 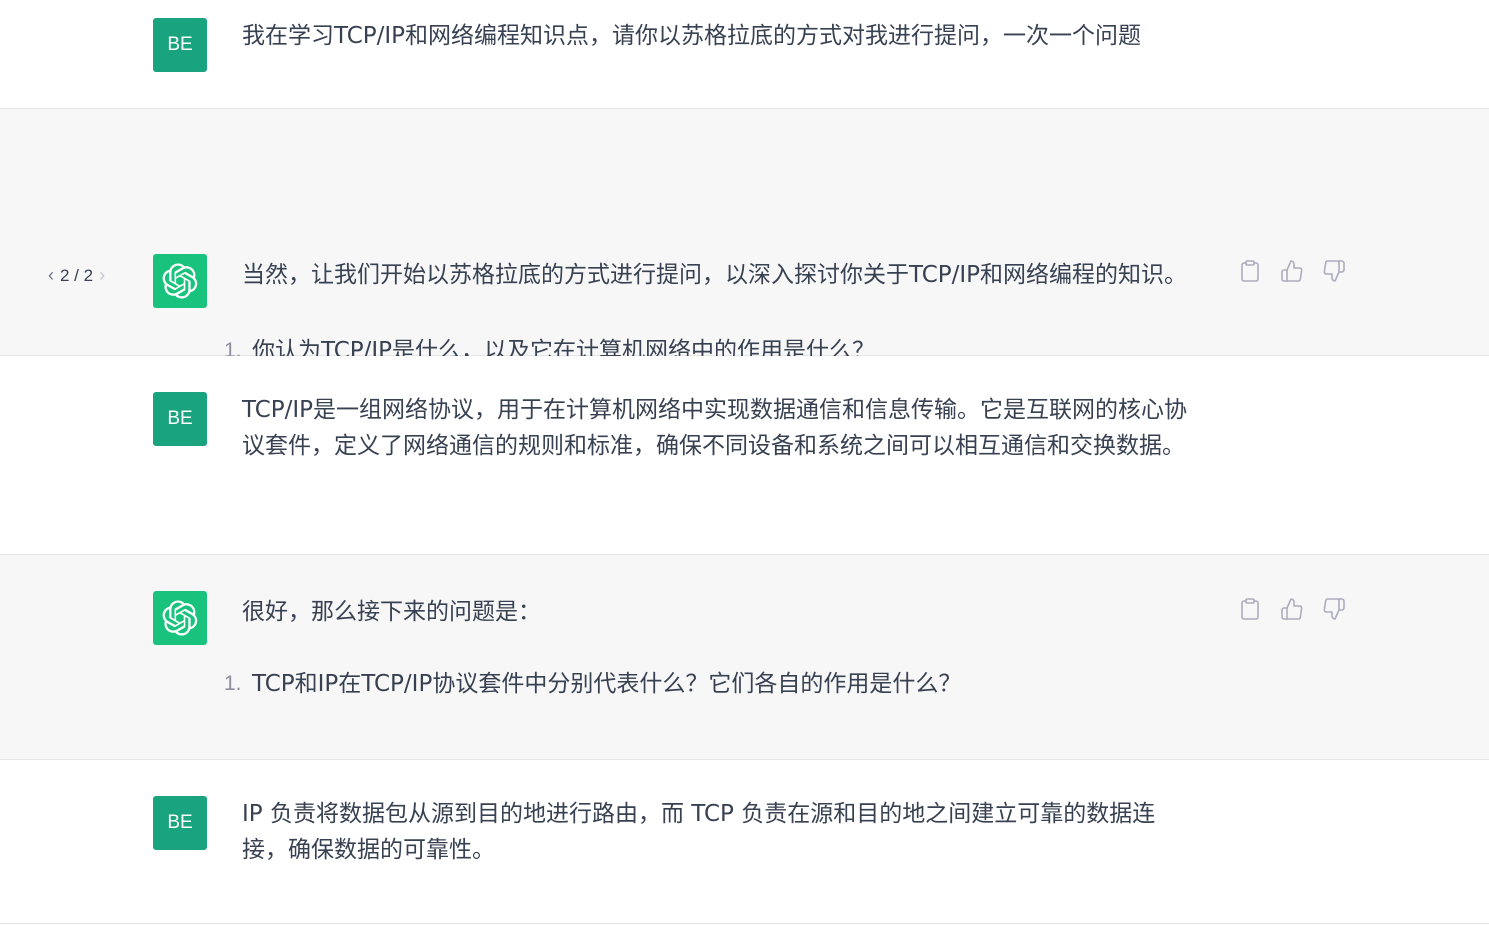 I want to click on chevron-left-icon: ‹, so click(x=51, y=275).